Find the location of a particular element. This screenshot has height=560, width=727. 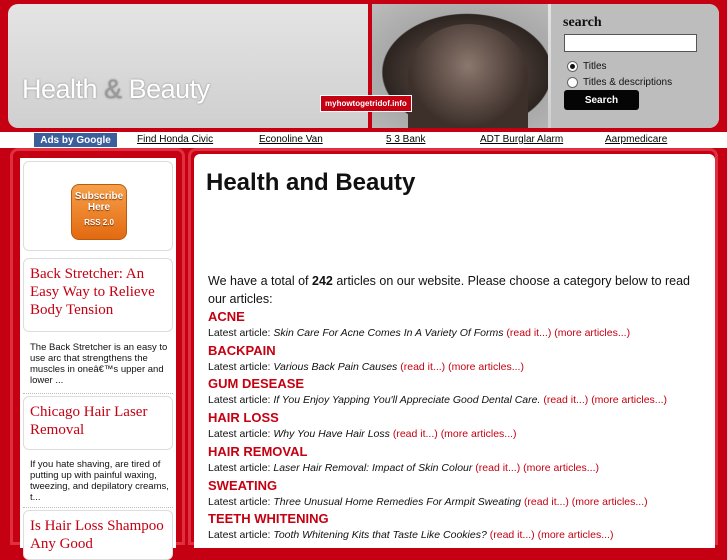

category-heading: GUM DESEASE is located at coordinates (256, 383).